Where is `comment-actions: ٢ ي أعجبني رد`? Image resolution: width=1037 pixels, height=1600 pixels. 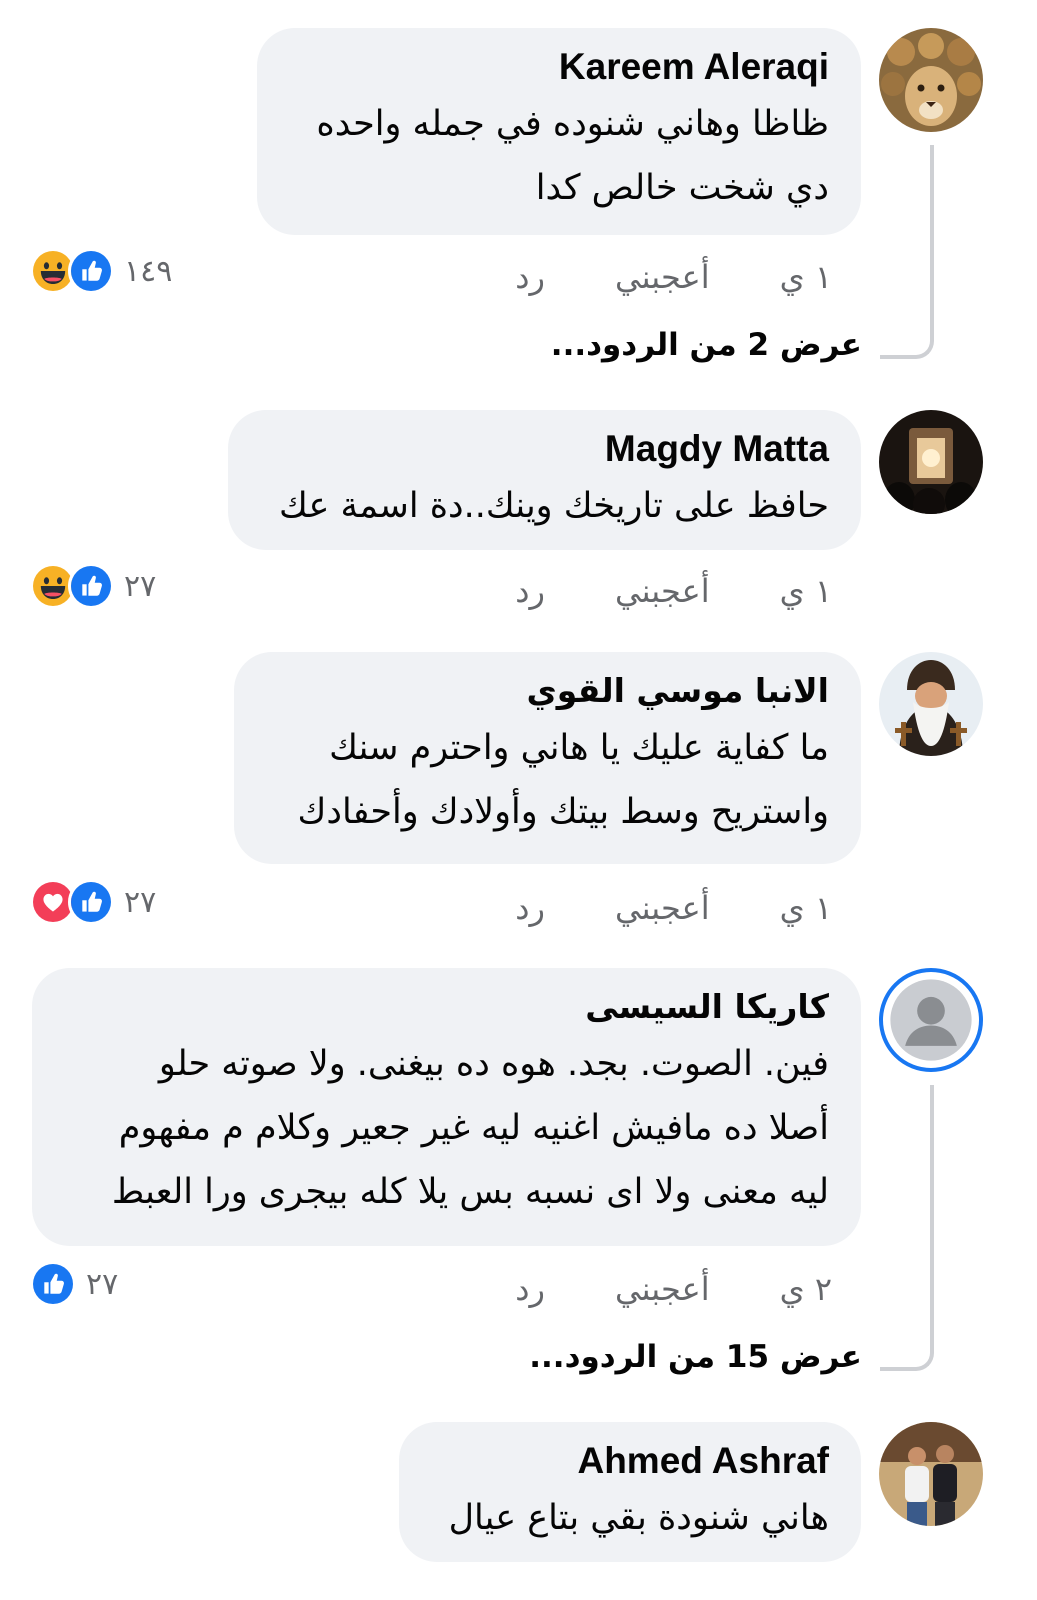 comment-actions: ٢ ي أعجبني رد is located at coordinates (673, 1292).